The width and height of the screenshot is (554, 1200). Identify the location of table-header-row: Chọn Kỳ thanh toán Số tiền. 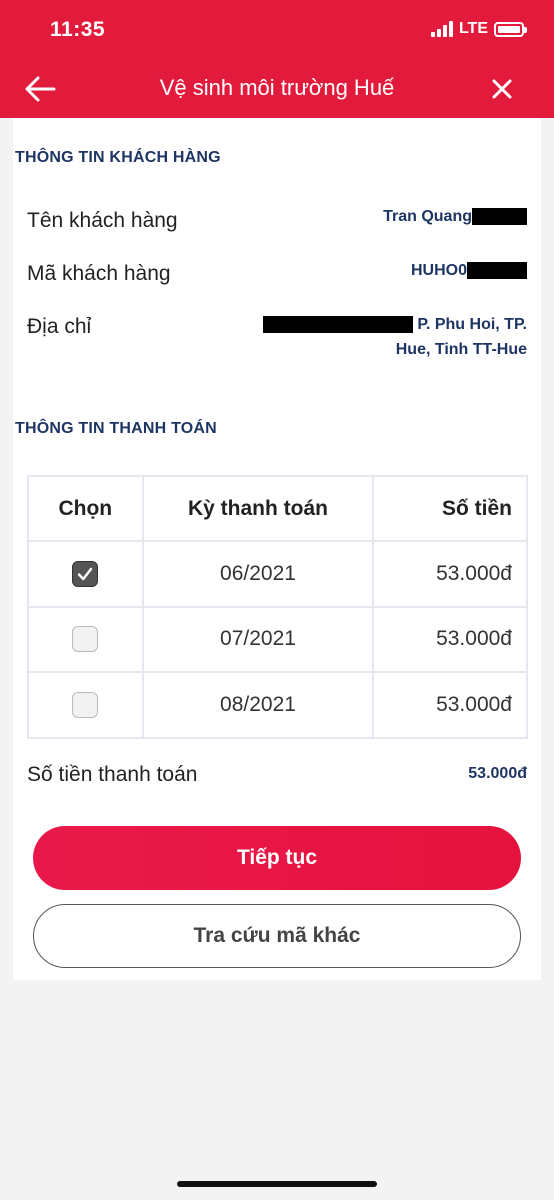
(277, 508).